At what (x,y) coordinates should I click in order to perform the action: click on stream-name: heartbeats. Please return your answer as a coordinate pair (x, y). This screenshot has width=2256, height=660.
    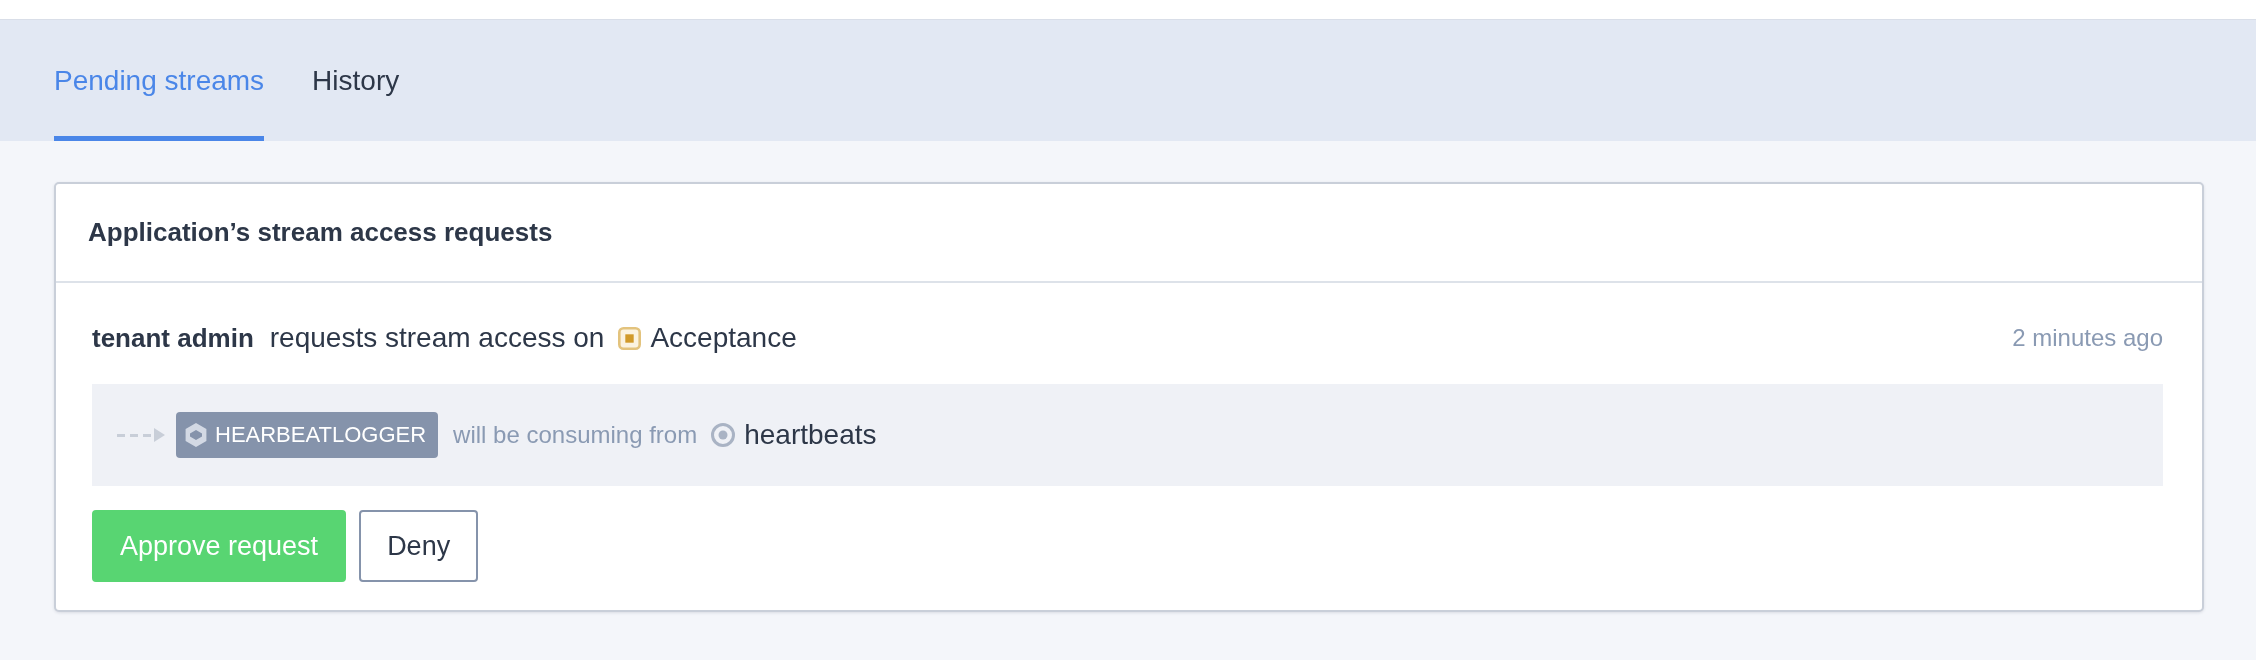
    Looking at the image, I should click on (810, 435).